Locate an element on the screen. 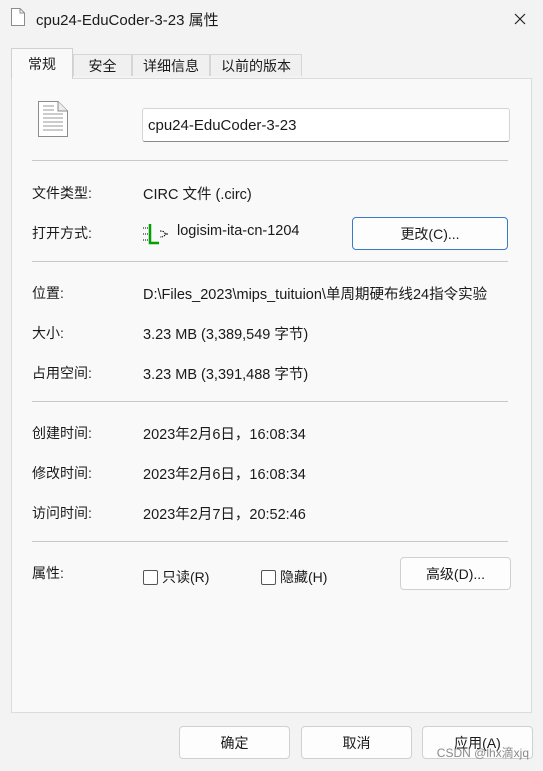  readonly-checkbox-box is located at coordinates (150, 577).